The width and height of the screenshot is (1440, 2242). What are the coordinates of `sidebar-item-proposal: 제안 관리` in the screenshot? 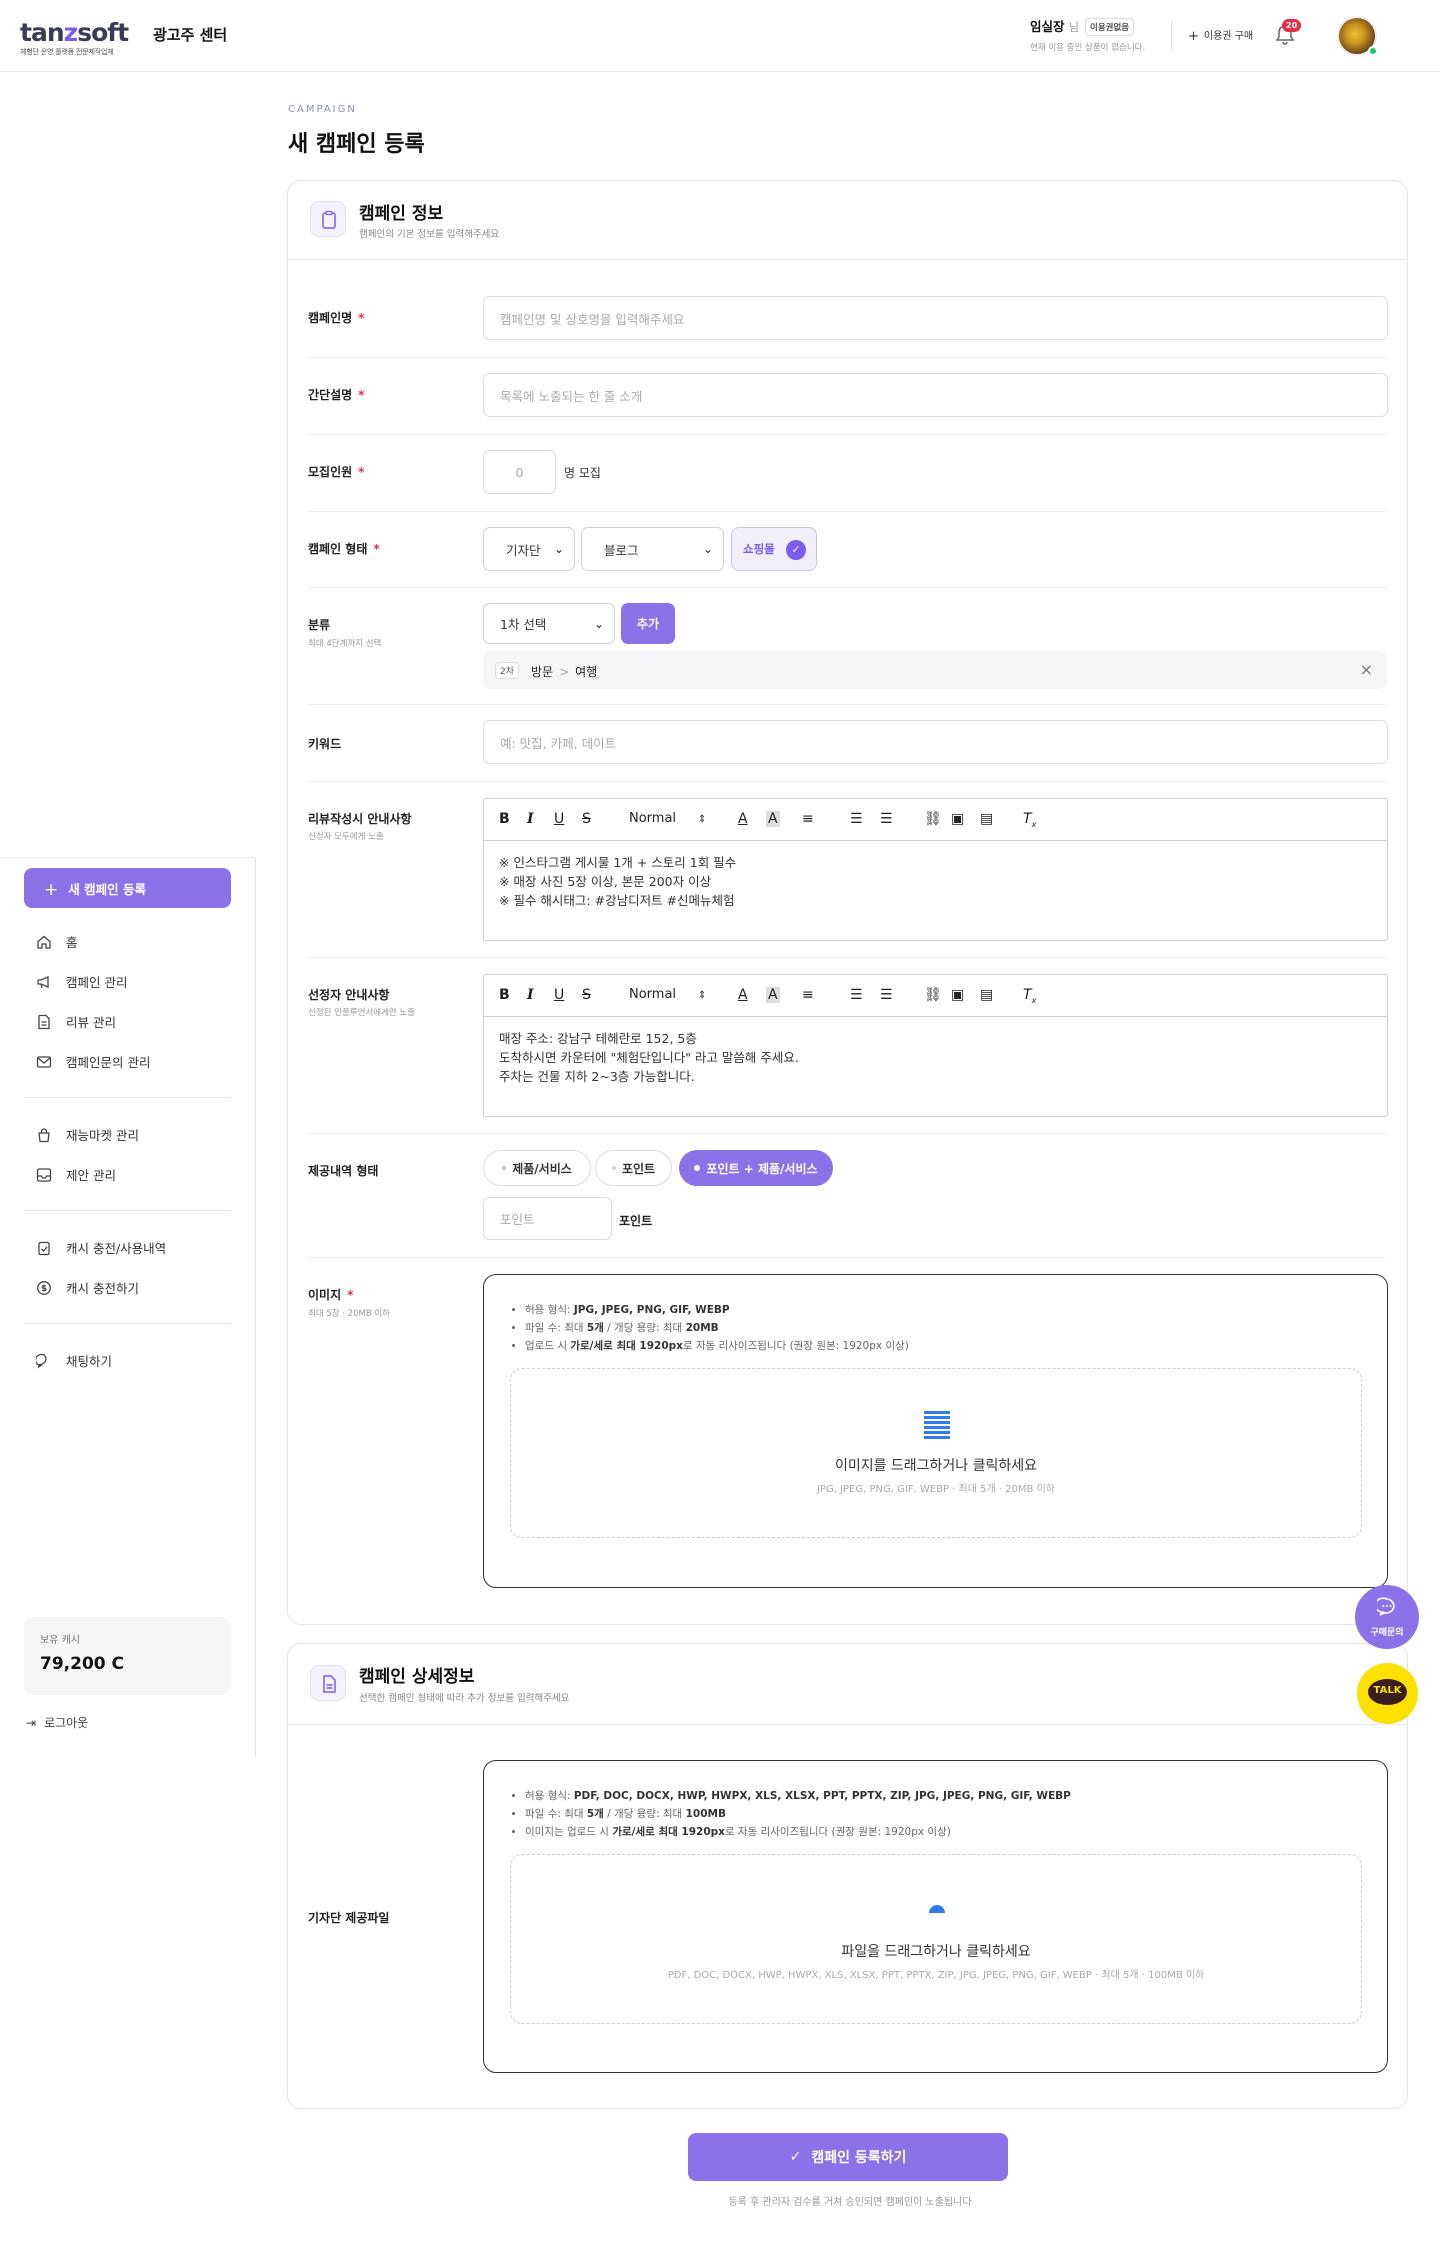 It's located at (76, 1174).